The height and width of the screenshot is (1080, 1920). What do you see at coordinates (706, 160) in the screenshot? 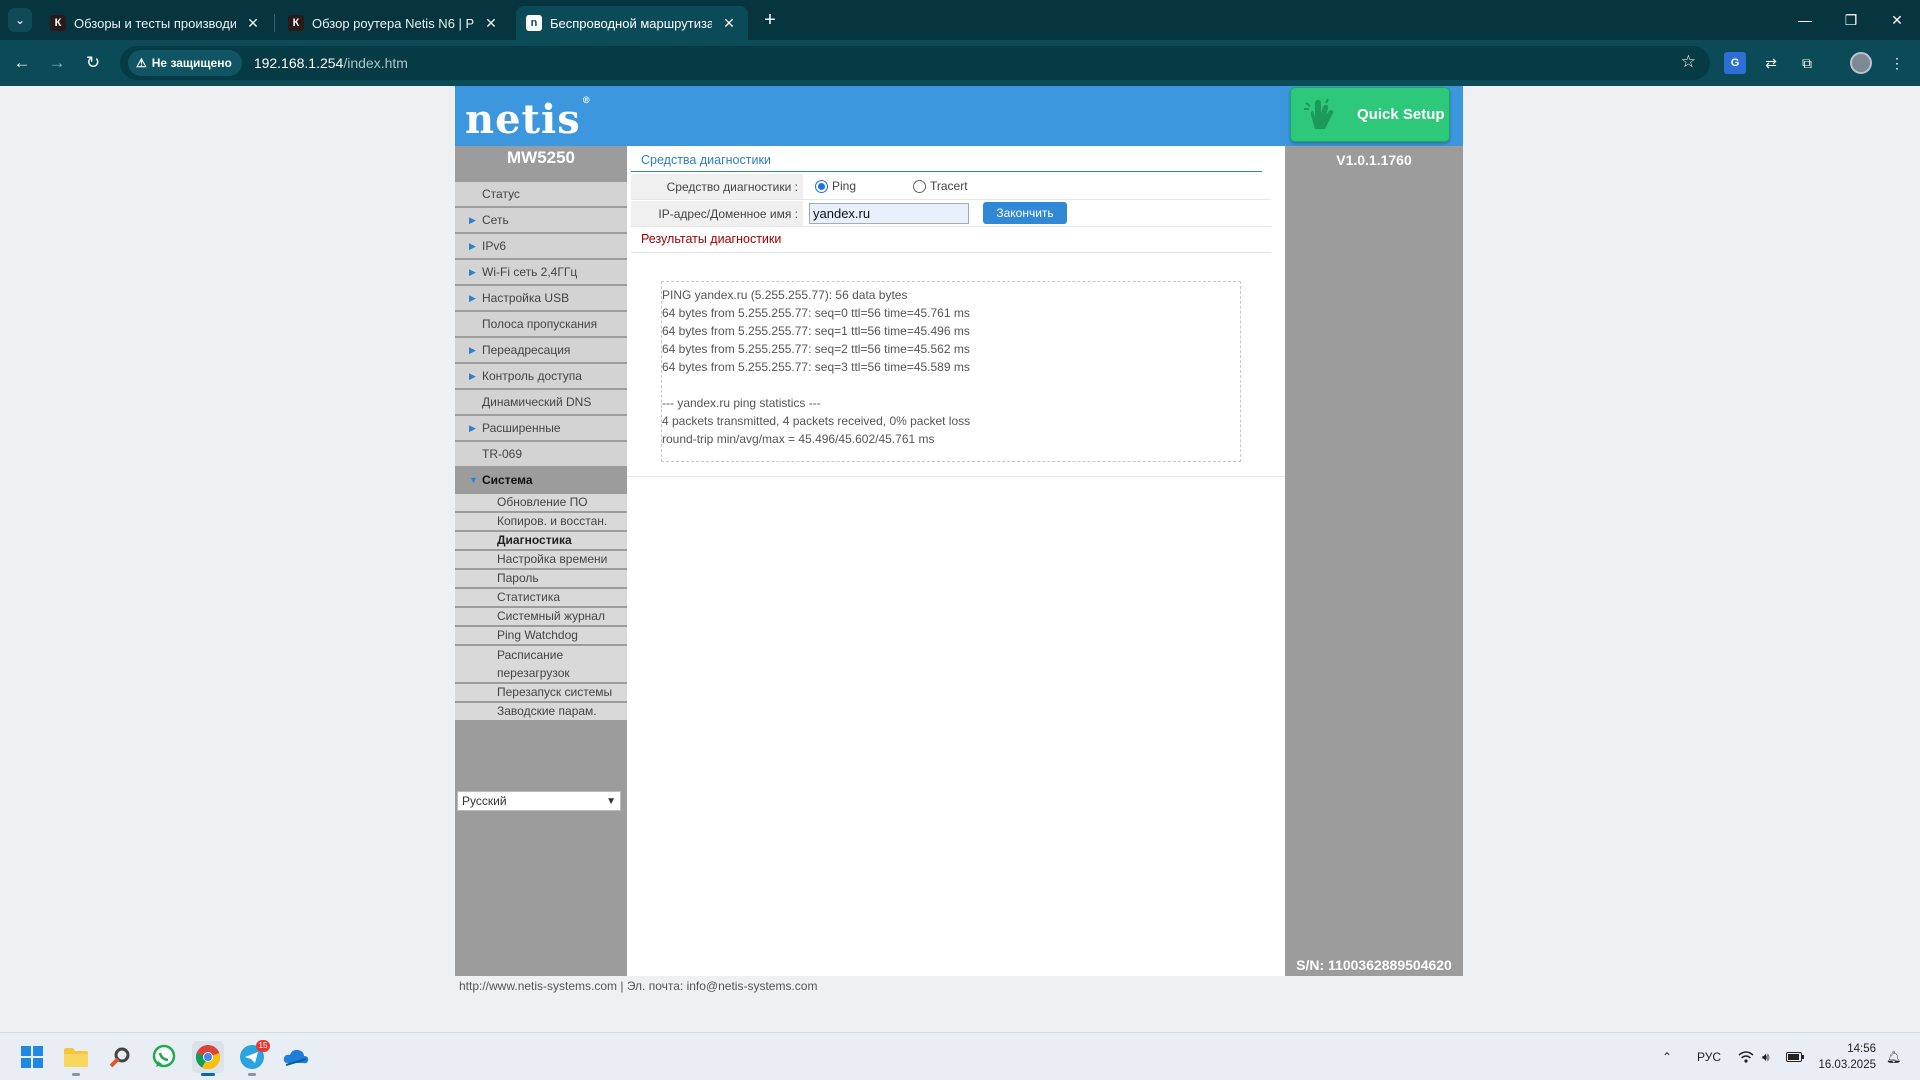
I see `section-title: Средства диагностики` at bounding box center [706, 160].